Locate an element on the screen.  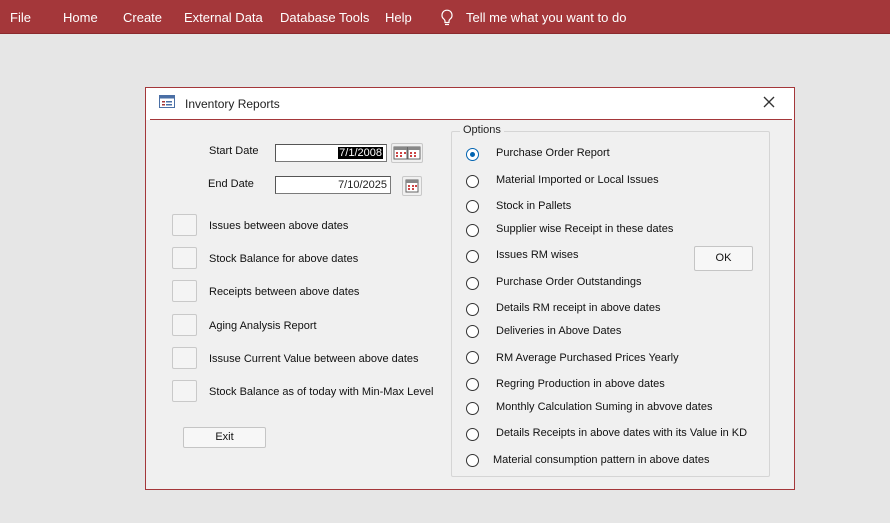
form-icon is located at coordinates (167, 101).